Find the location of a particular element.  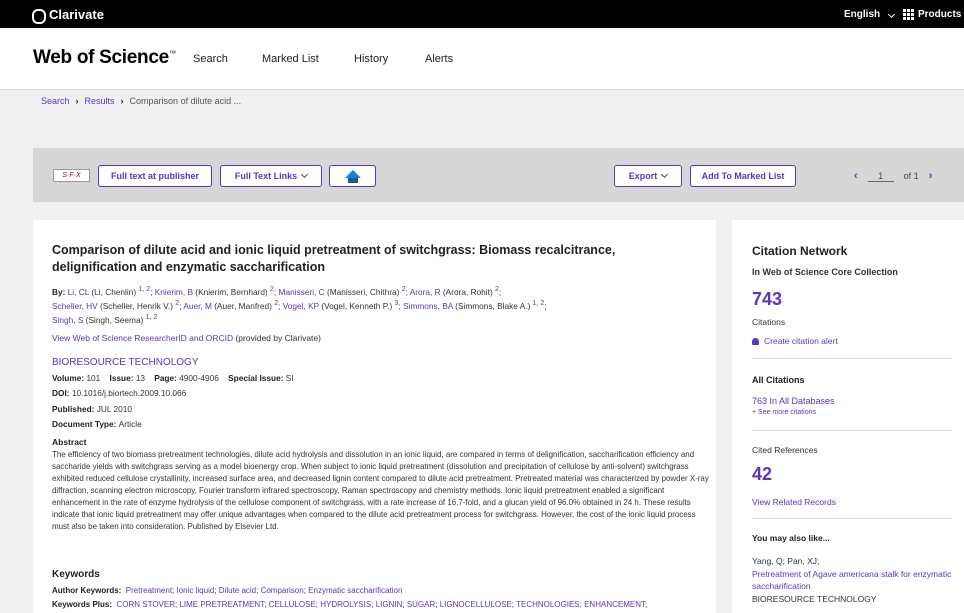

author-link: Arora, R is located at coordinates (425, 292).